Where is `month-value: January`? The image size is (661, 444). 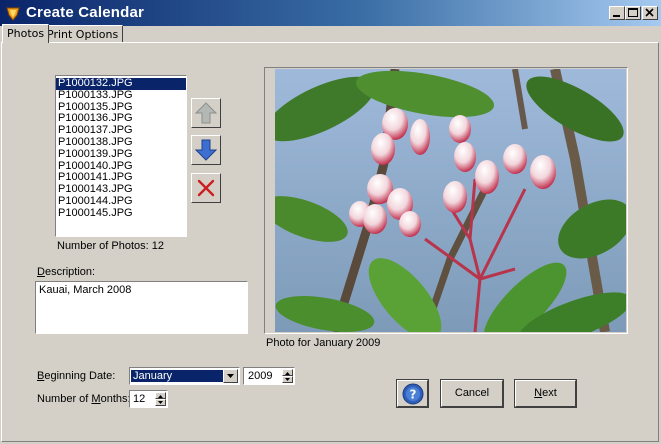 month-value: January is located at coordinates (177, 376).